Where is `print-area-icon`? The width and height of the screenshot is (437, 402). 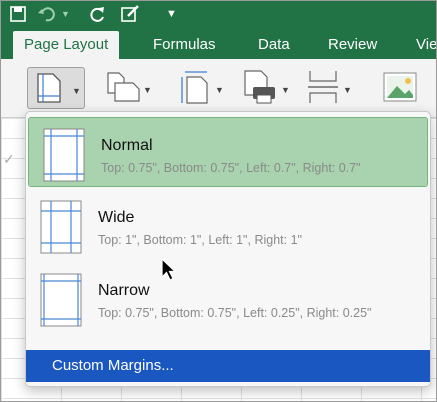 print-area-icon is located at coordinates (259, 87).